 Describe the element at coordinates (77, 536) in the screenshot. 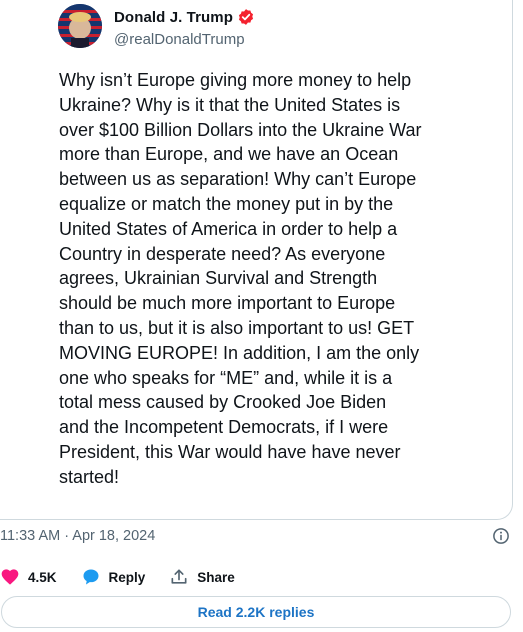

I see `tweet-timestamp: 11:33 AM · Apr 18, 2024` at that location.